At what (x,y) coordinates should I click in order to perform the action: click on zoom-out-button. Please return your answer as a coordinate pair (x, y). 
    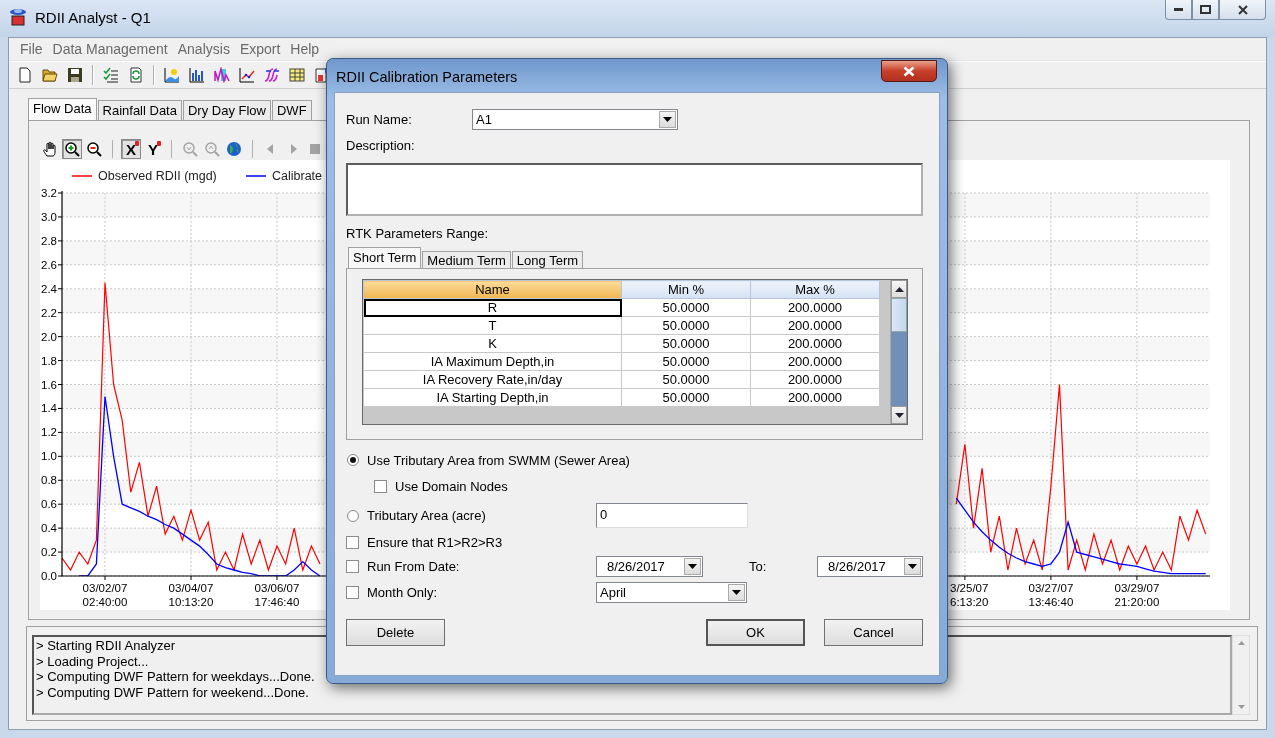
    Looking at the image, I should click on (94, 149).